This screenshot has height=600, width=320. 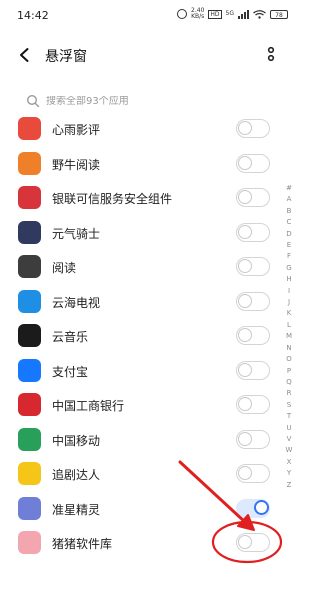 I want to click on app-name: 阅读, so click(x=64, y=268).